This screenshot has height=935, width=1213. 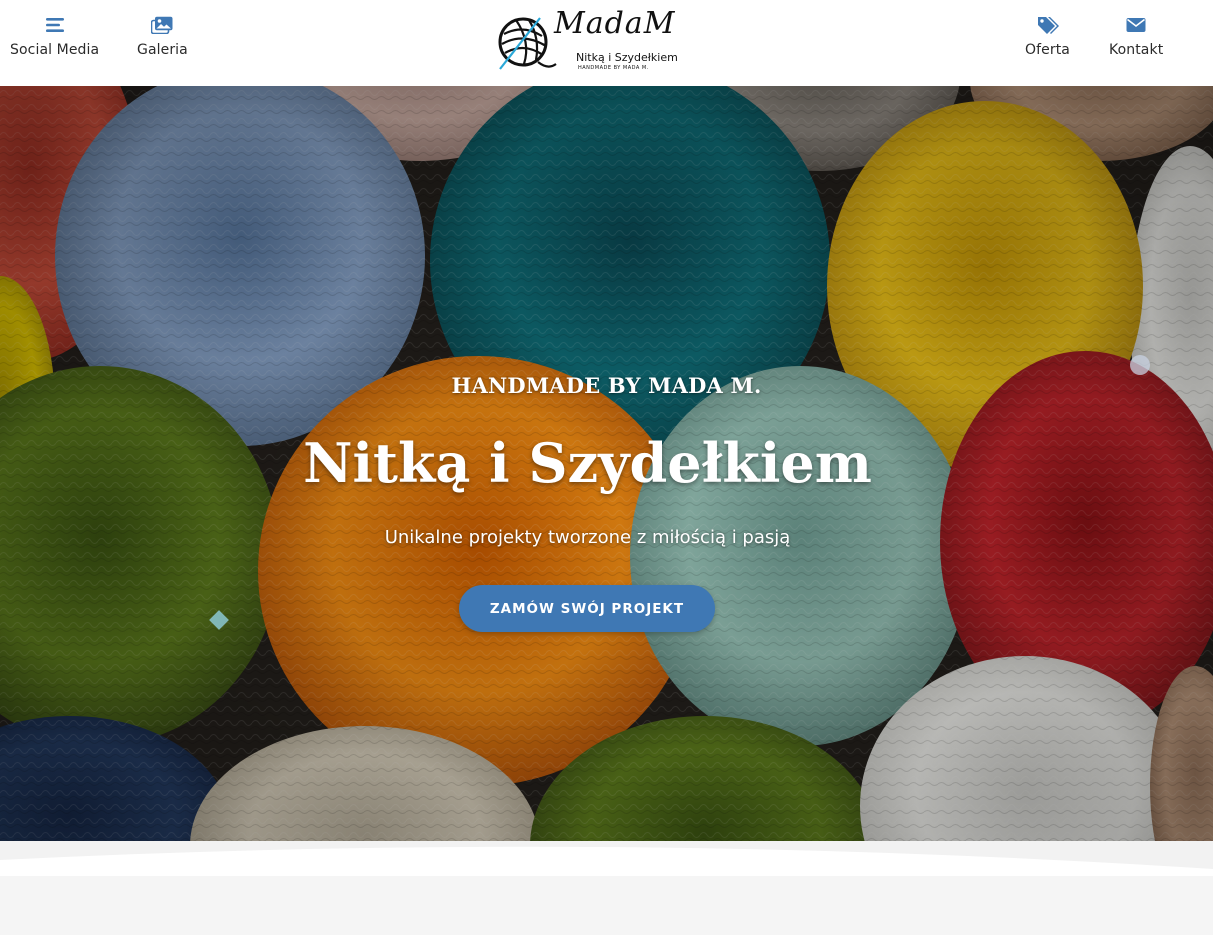 What do you see at coordinates (606, 858) in the screenshot?
I see `wave-divider` at bounding box center [606, 858].